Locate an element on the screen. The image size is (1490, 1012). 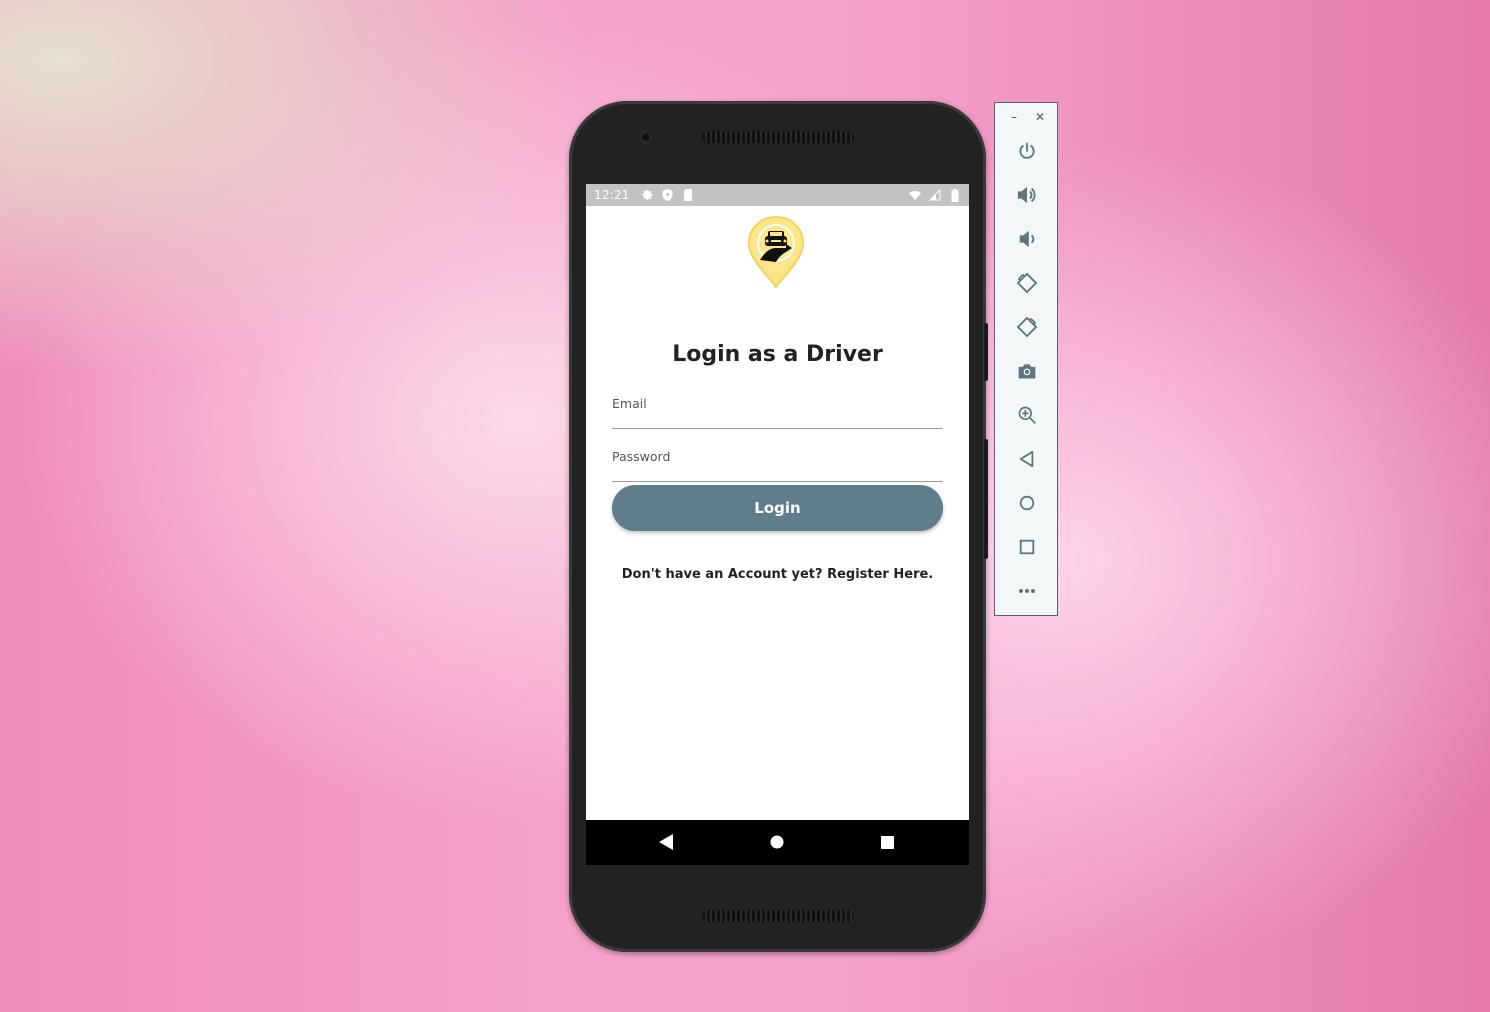
battery-icon is located at coordinates (955, 195).